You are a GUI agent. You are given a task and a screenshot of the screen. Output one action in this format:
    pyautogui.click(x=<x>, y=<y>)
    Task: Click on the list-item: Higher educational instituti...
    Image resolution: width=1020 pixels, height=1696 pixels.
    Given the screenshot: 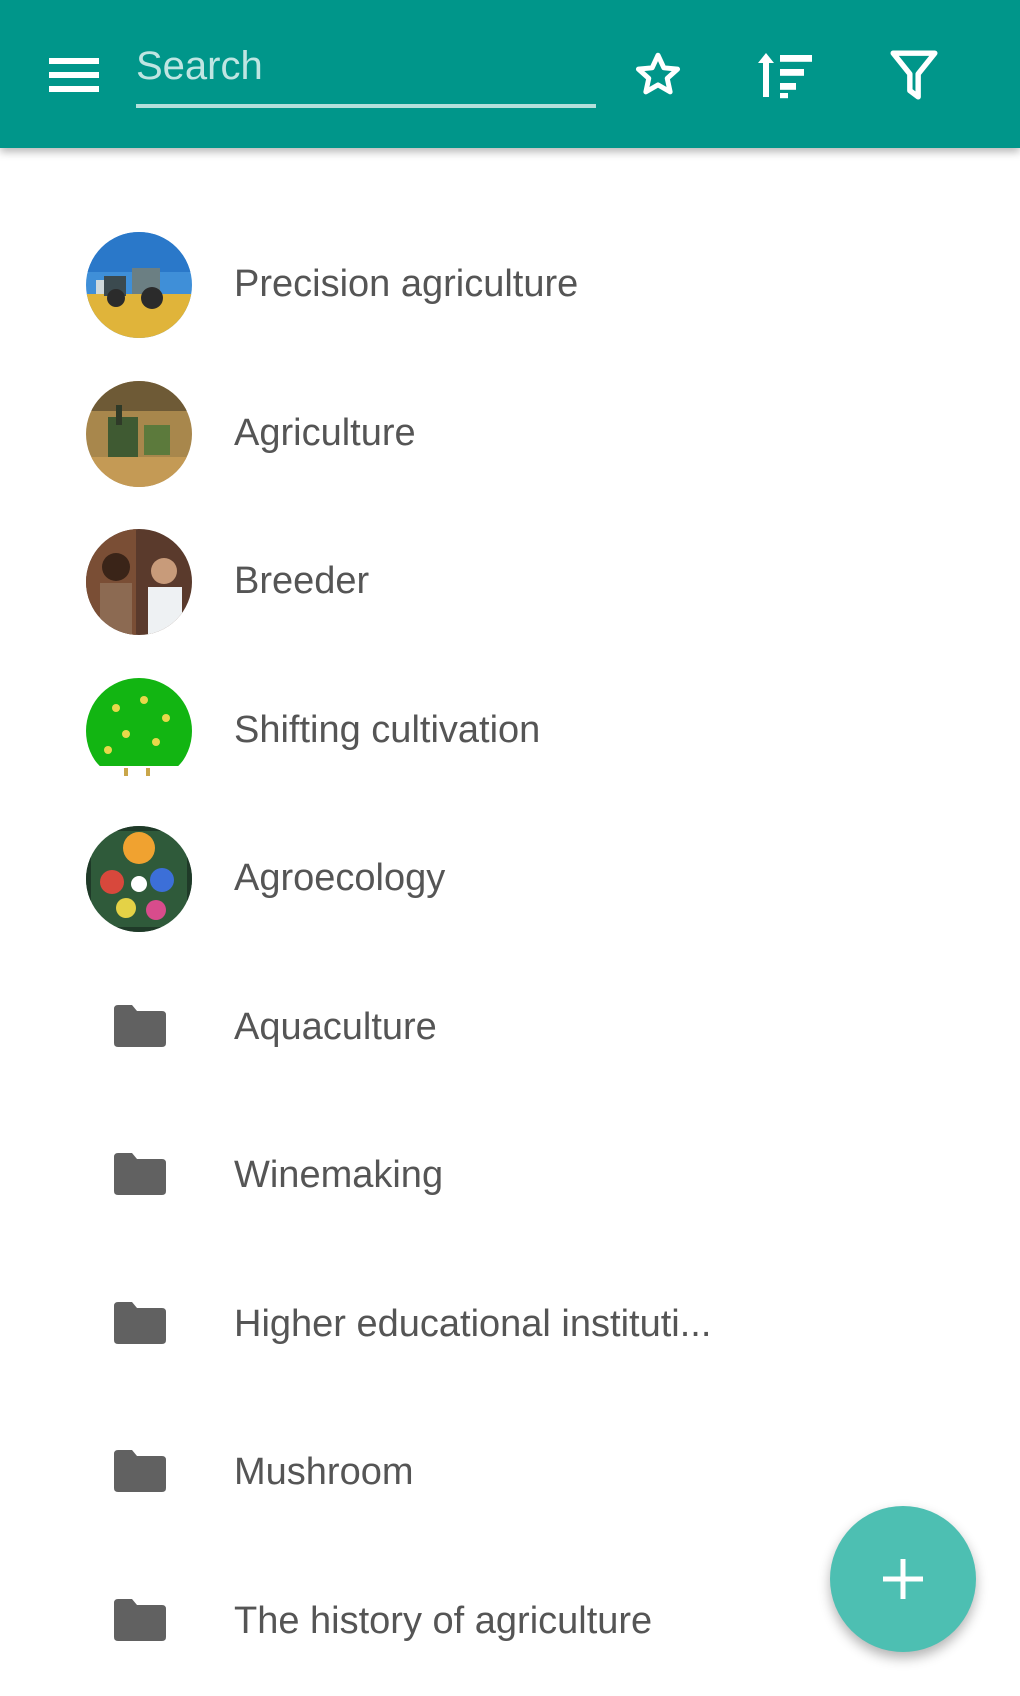 What is the action you would take?
    pyautogui.click(x=510, y=1324)
    